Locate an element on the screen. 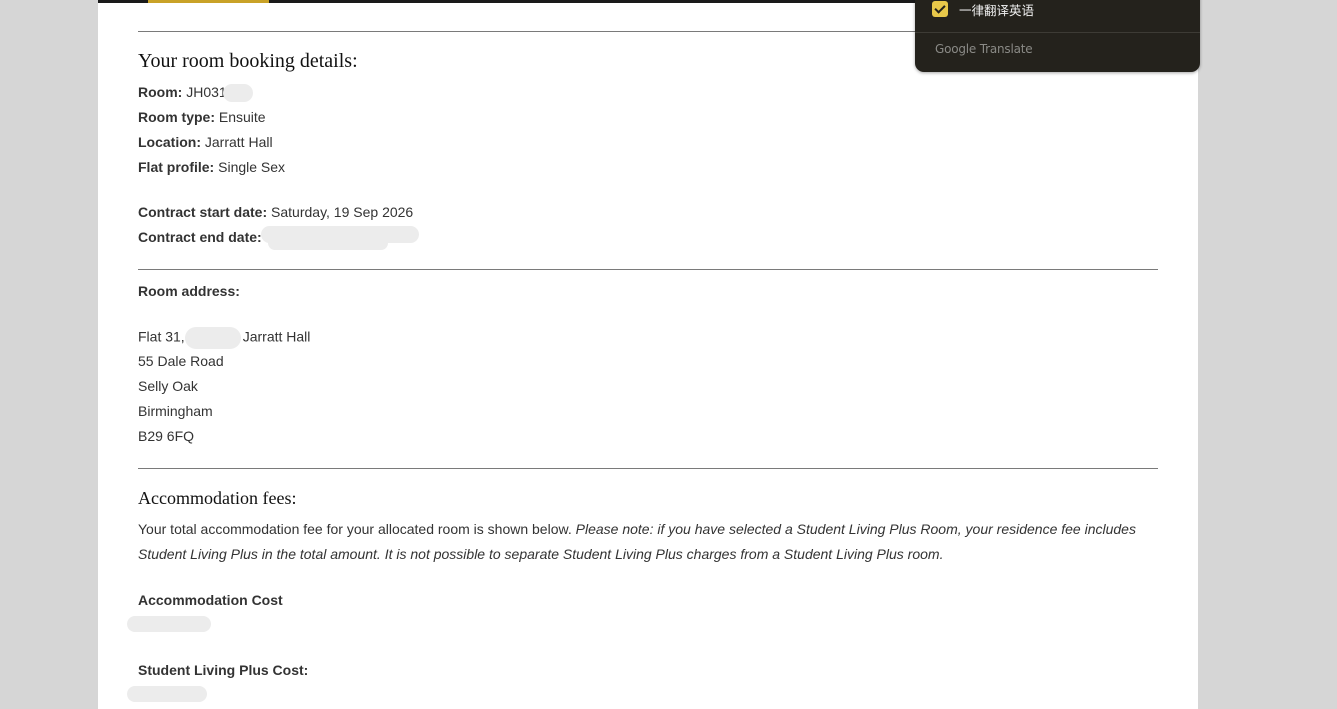 The height and width of the screenshot is (709, 1337). contract-start-label: Contract start date: is located at coordinates (203, 212).